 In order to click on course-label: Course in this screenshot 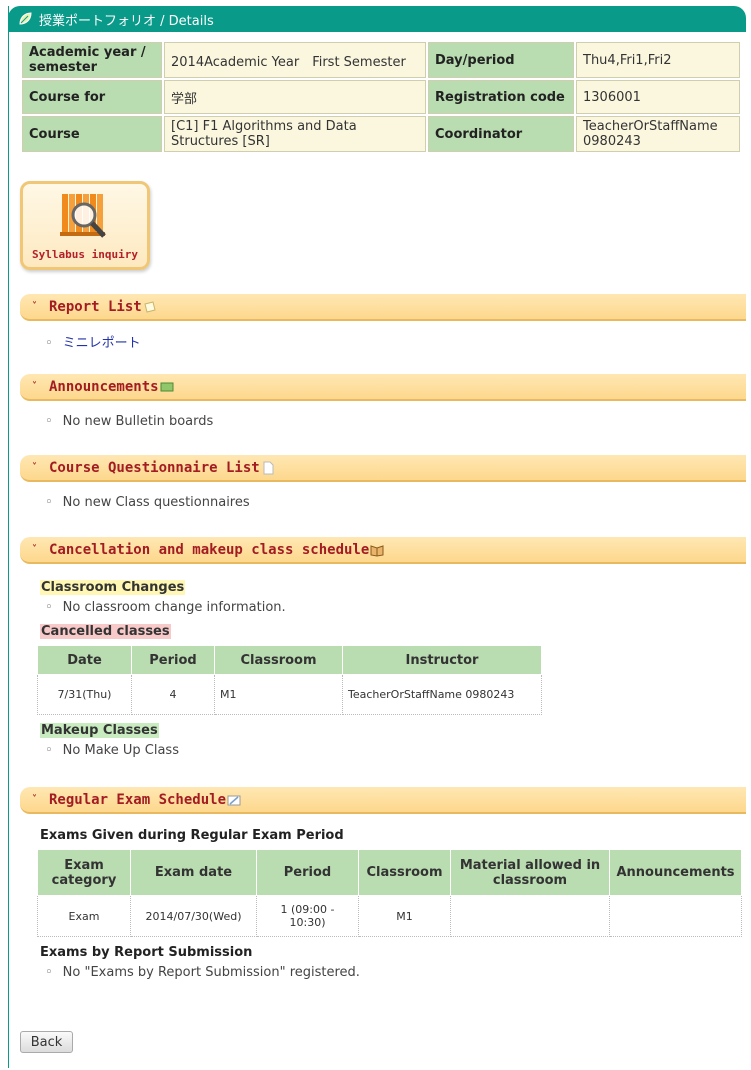, I will do `click(92, 134)`.